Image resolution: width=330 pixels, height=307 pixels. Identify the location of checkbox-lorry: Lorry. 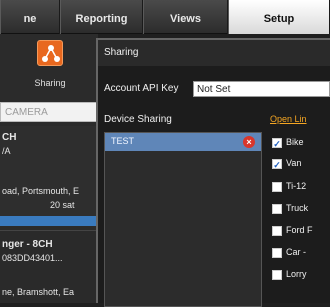
(301, 276).